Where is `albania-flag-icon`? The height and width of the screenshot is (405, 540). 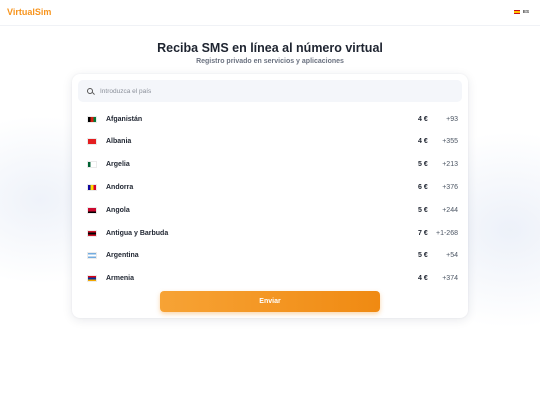
albania-flag-icon is located at coordinates (92, 142).